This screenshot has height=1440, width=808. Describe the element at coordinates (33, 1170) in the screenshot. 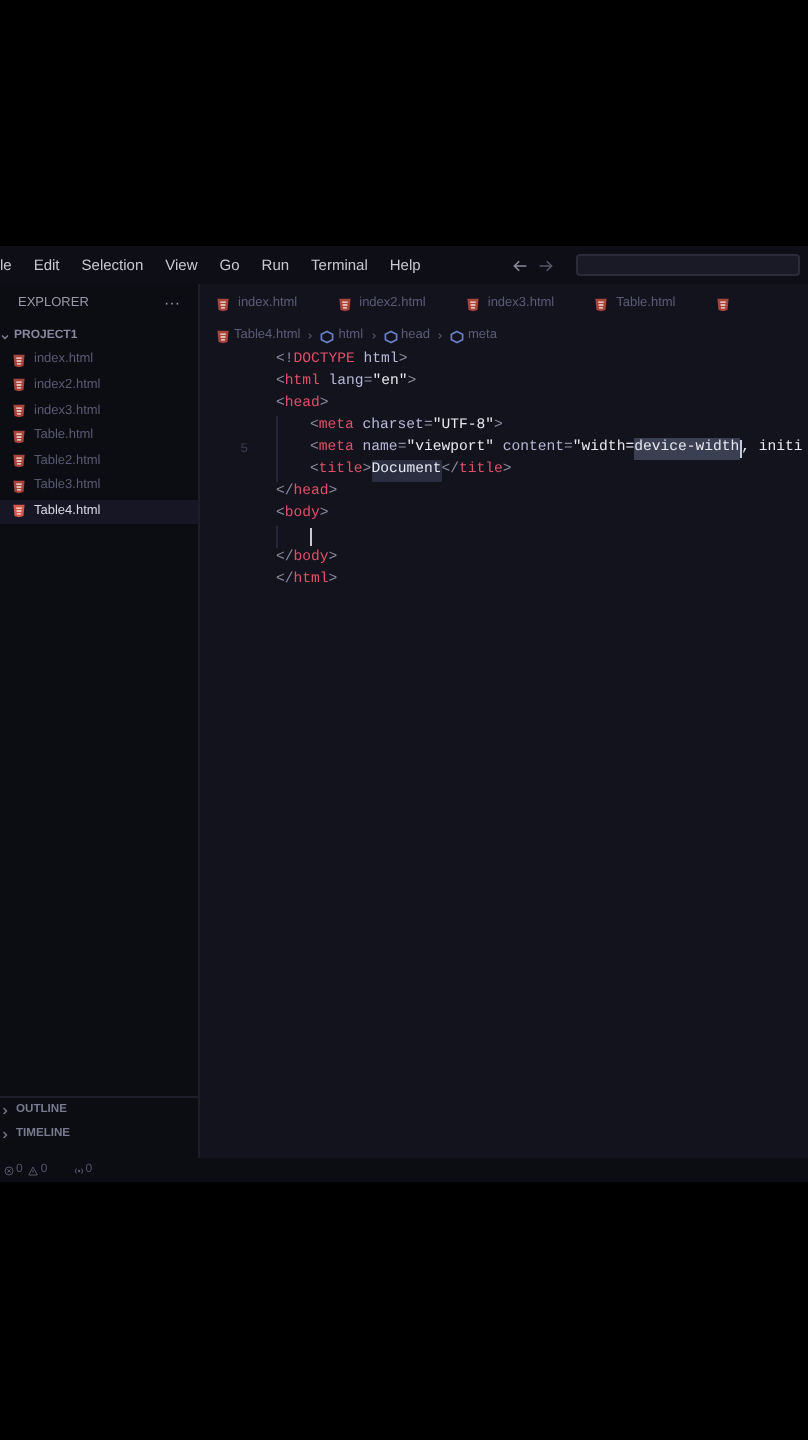

I see `warning-icon` at that location.